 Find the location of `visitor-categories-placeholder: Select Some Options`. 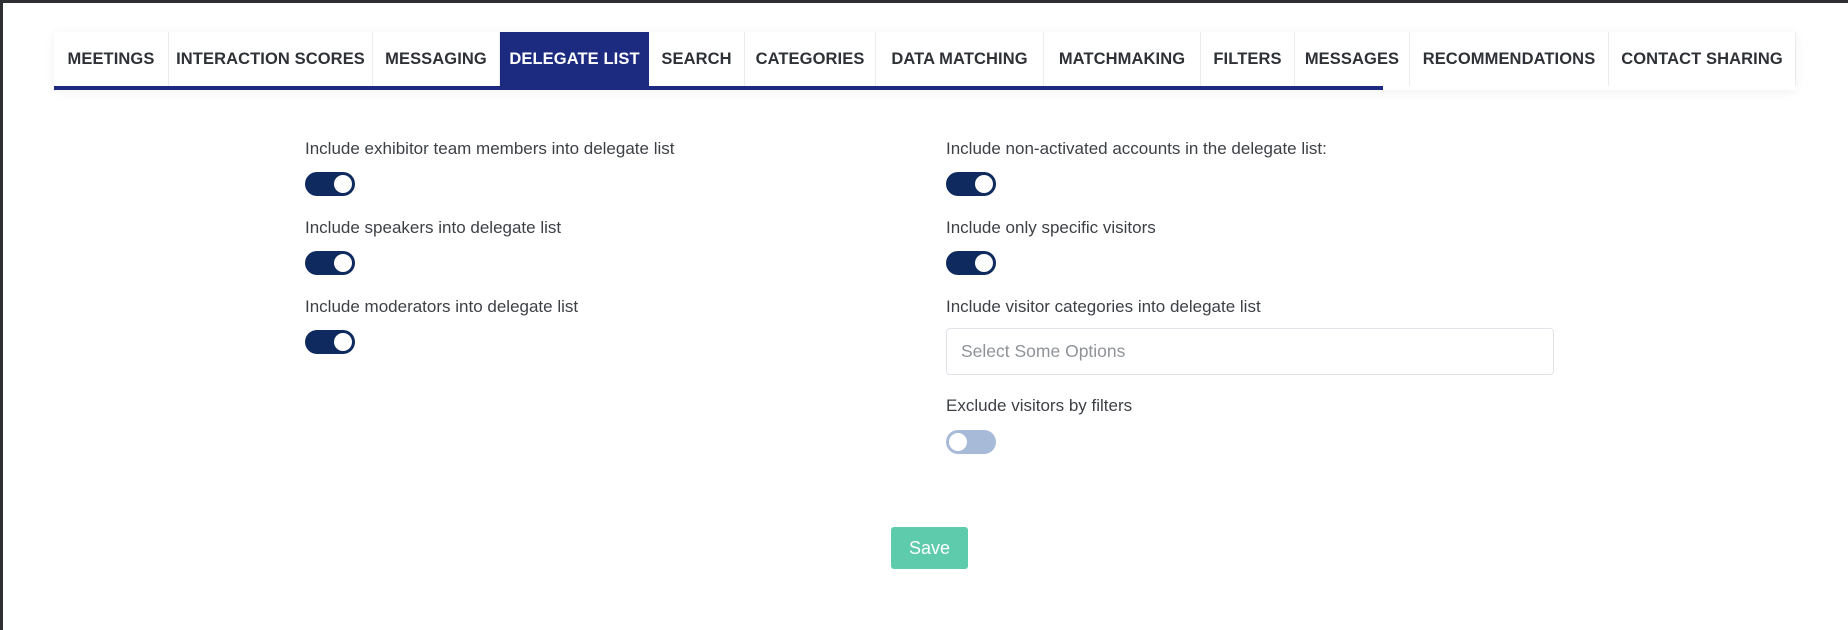

visitor-categories-placeholder: Select Some Options is located at coordinates (1043, 351).